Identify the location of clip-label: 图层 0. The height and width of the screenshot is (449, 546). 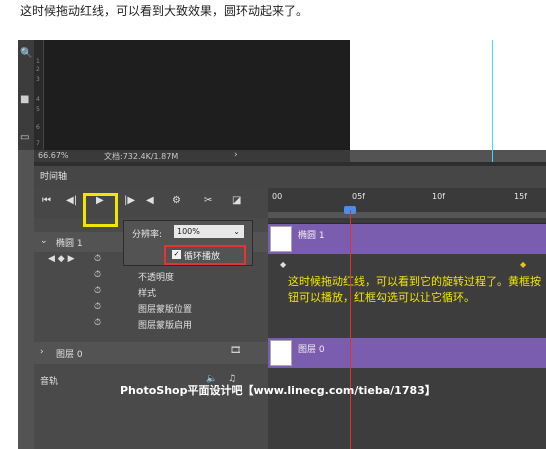
(311, 350).